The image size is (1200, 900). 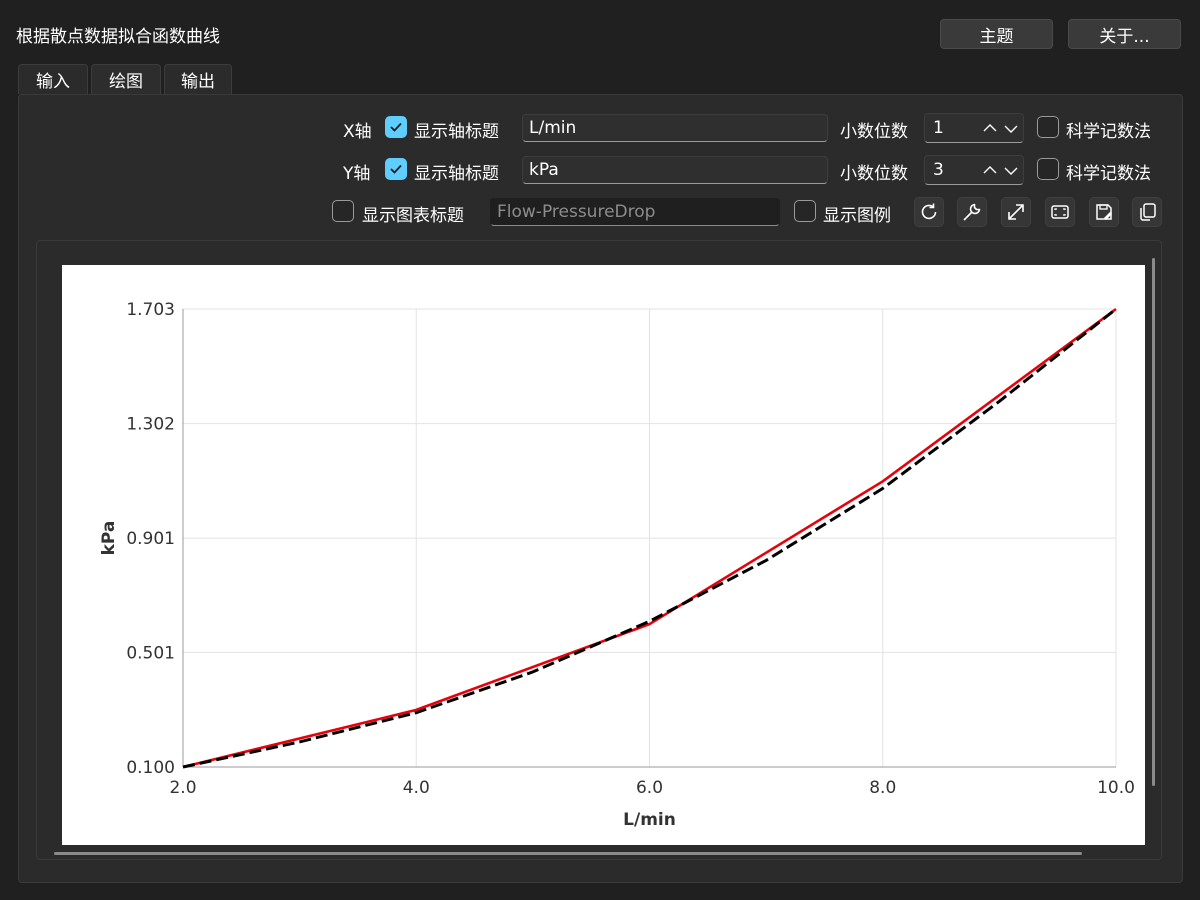 What do you see at coordinates (1108, 132) in the screenshot?
I see `x-scientific-label: 科学记数法` at bounding box center [1108, 132].